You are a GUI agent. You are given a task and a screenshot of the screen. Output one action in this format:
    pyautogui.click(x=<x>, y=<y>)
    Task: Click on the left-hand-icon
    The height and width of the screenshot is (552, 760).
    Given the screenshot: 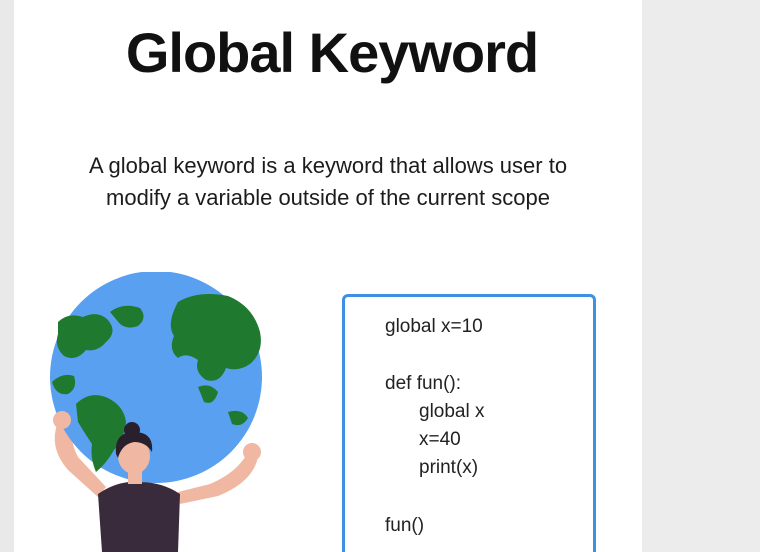 What is the action you would take?
    pyautogui.click(x=62, y=420)
    